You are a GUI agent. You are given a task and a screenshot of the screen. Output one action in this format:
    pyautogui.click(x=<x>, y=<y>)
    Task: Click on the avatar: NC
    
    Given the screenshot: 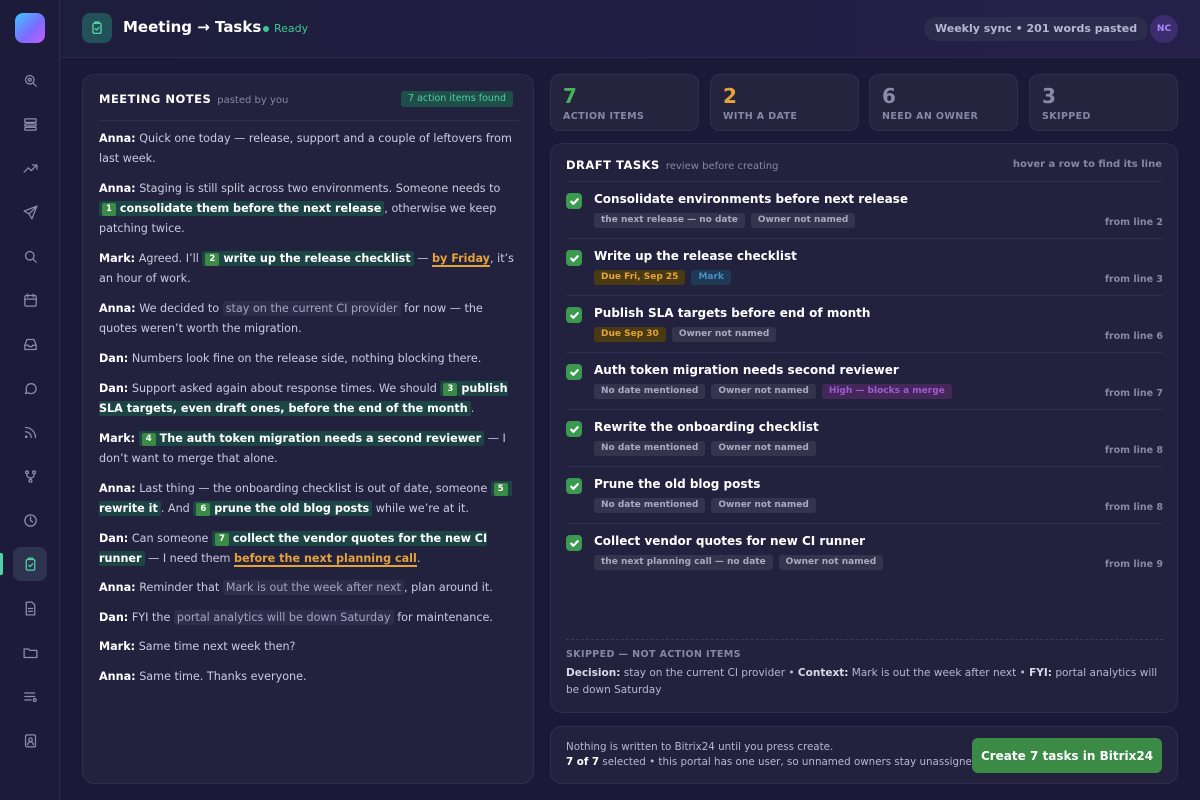 What is the action you would take?
    pyautogui.click(x=1164, y=29)
    